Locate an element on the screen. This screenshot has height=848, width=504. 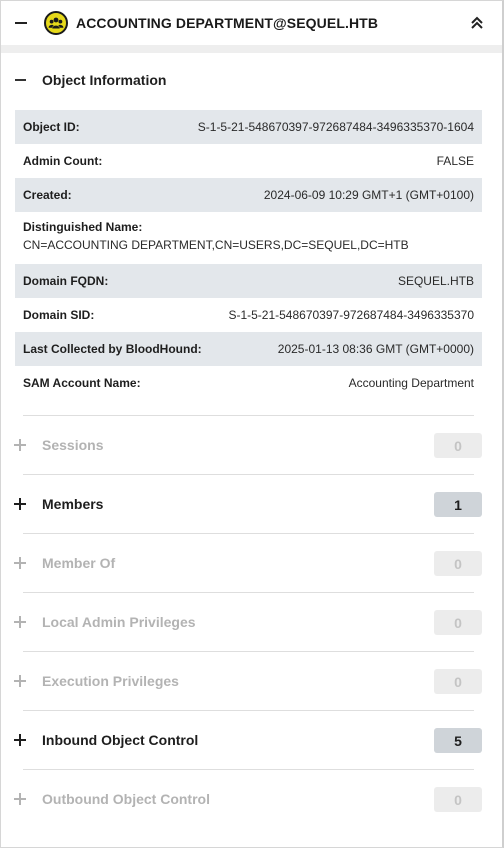
property-key: Object ID: is located at coordinates (51, 127).